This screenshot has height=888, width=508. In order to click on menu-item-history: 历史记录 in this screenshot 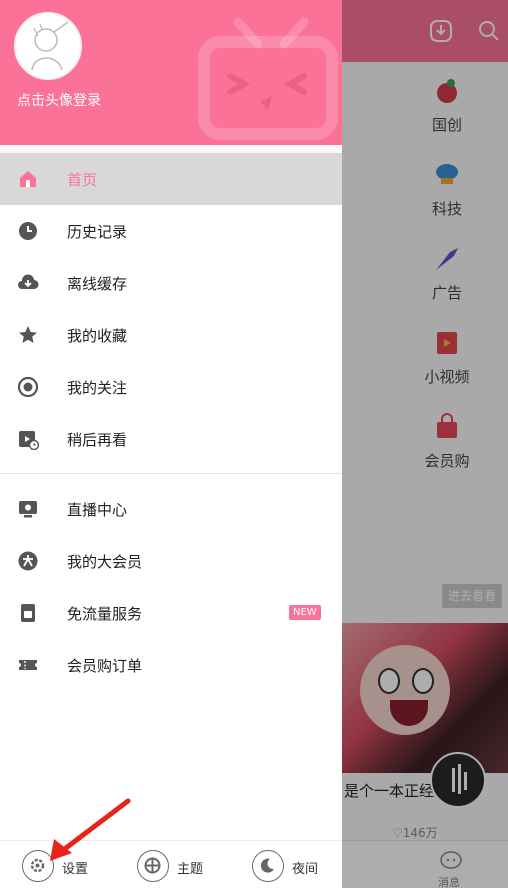, I will do `click(171, 231)`.